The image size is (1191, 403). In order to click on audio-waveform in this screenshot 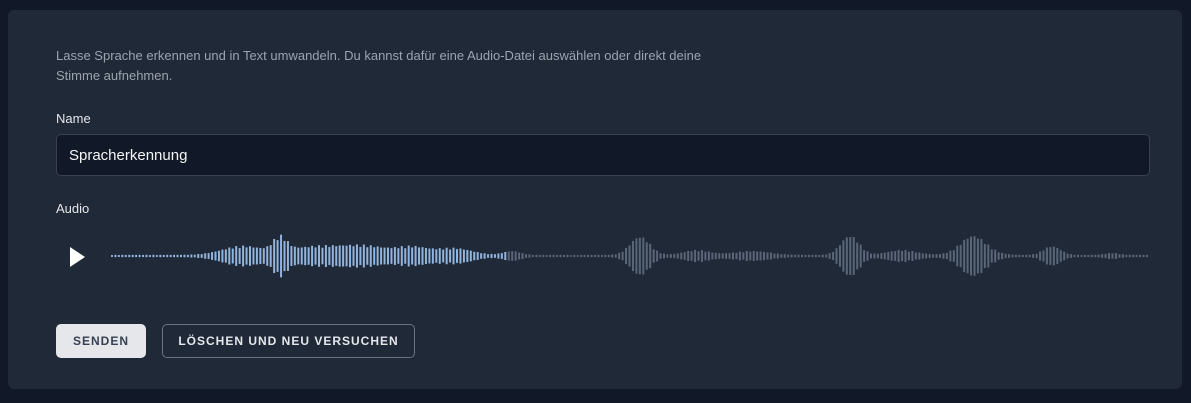, I will do `click(631, 256)`.